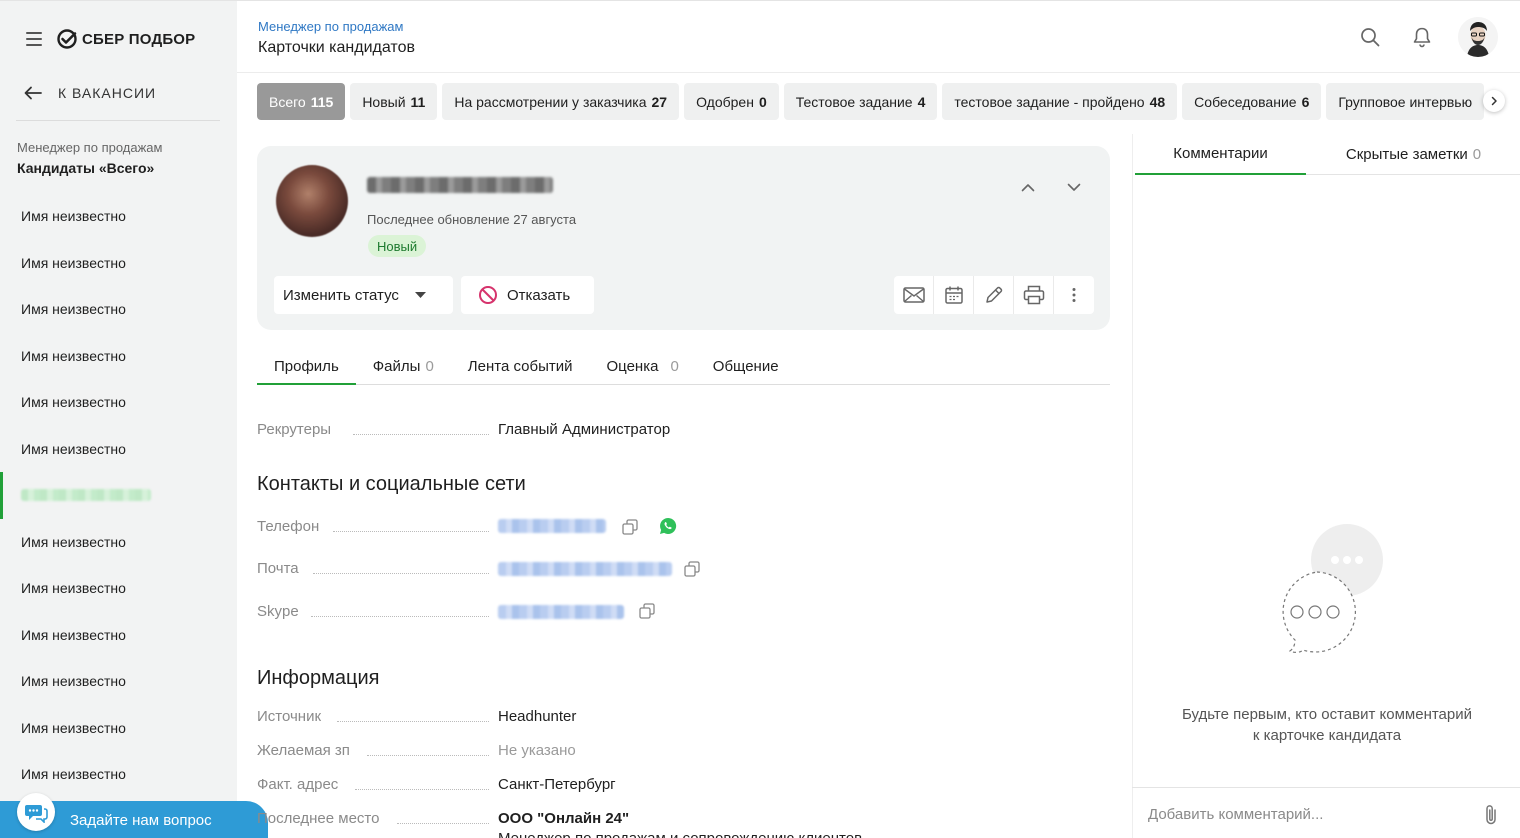 The width and height of the screenshot is (1520, 838). What do you see at coordinates (90, 93) in the screenshot?
I see `back-to-vacancies-link: К ВАКАНСИИ` at bounding box center [90, 93].